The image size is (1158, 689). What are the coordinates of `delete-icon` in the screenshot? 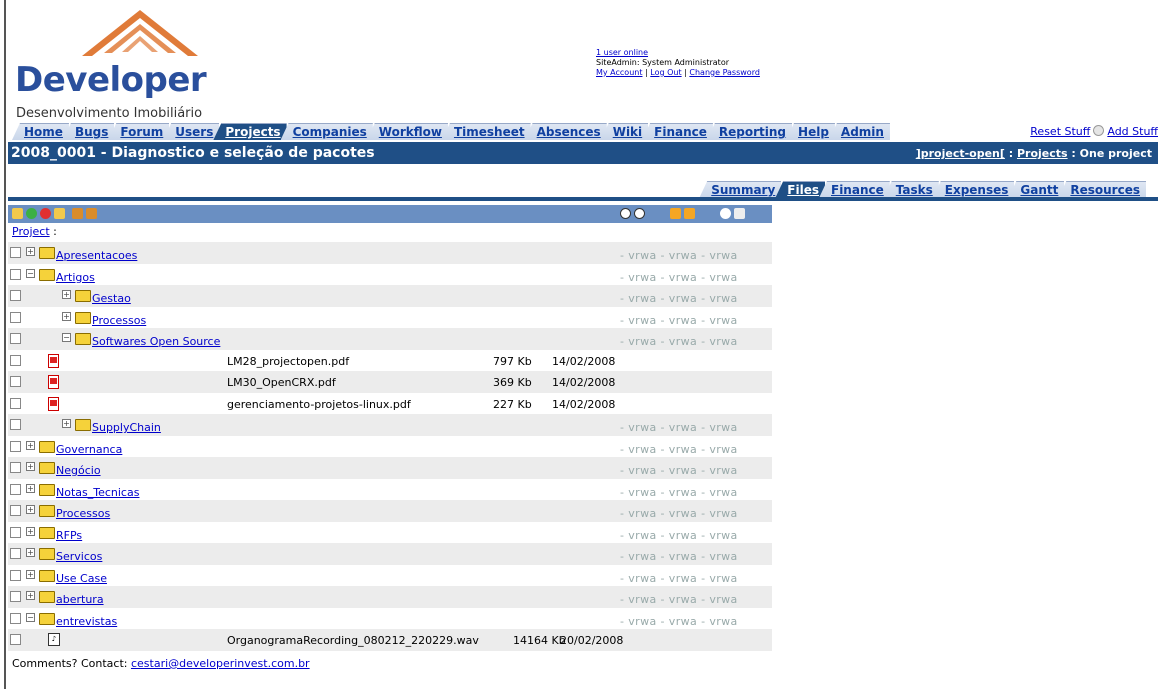 It's located at (45, 213).